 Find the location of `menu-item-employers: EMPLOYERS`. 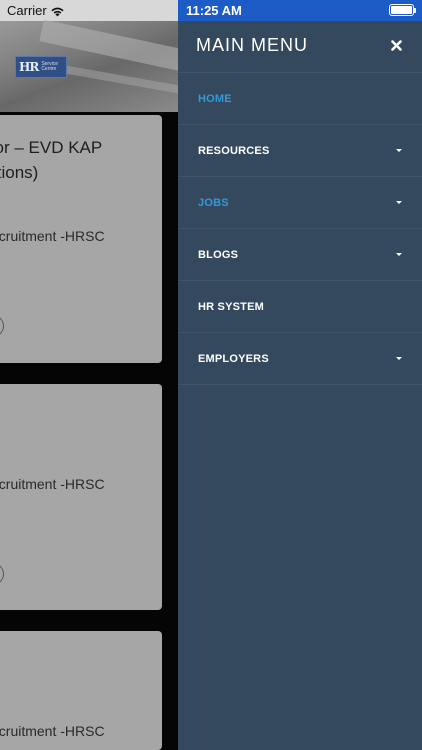

menu-item-employers: EMPLOYERS is located at coordinates (300, 359).